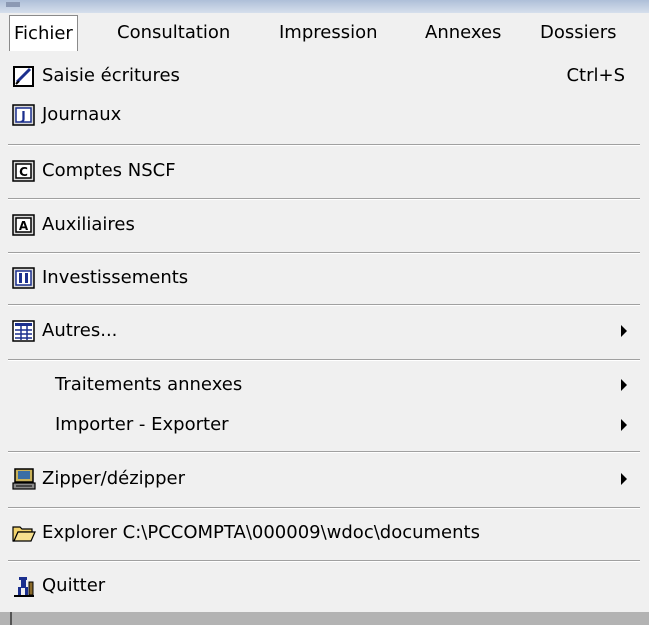 This screenshot has width=649, height=625. I want to click on menu-item-label: Investissements, so click(115, 277).